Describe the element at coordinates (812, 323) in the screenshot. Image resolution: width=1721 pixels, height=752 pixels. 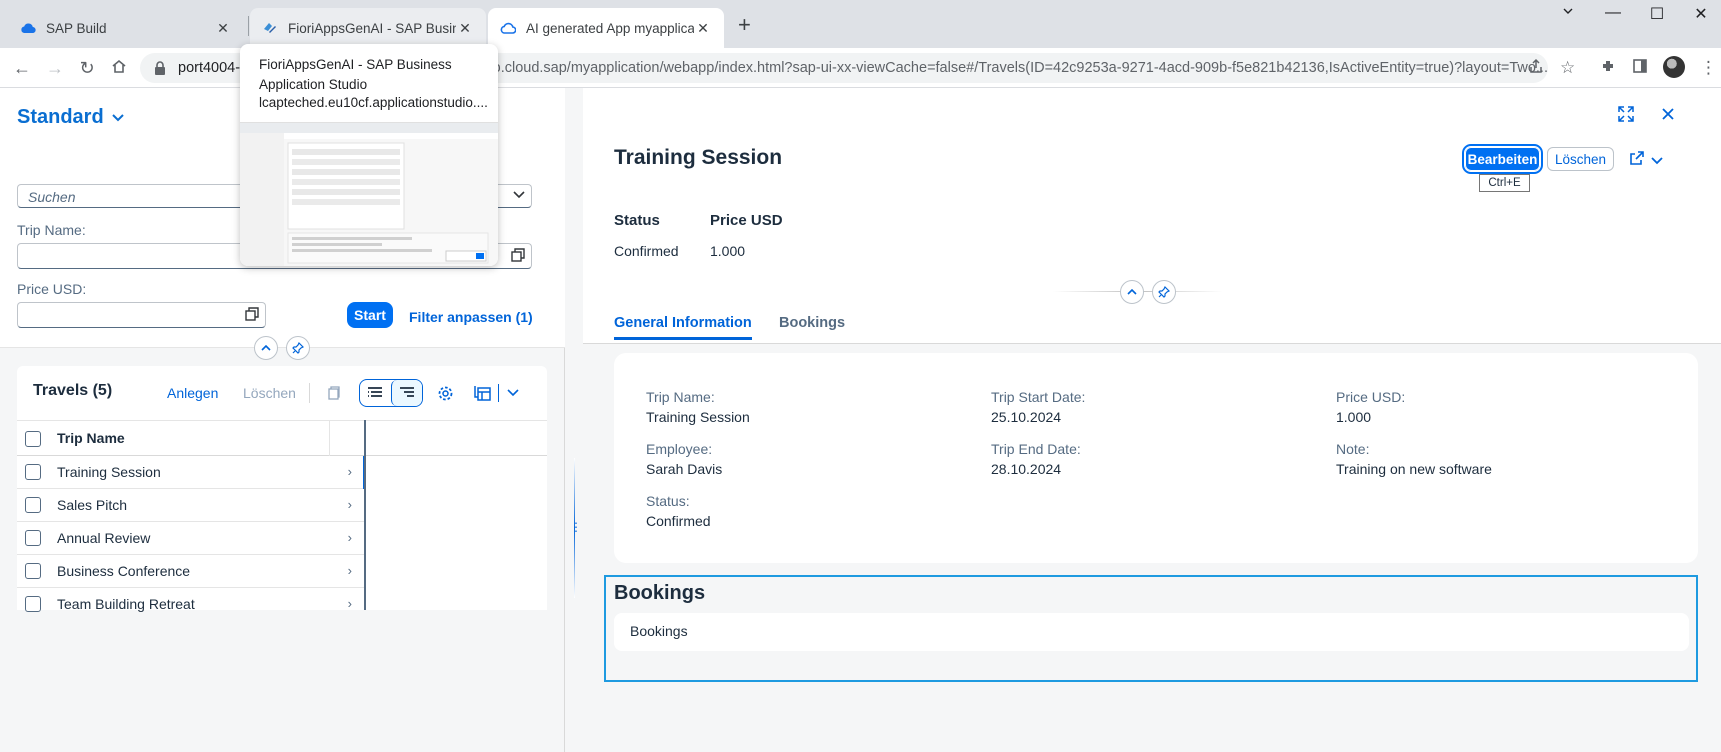
I see `tab-bookings: Bookings` at that location.